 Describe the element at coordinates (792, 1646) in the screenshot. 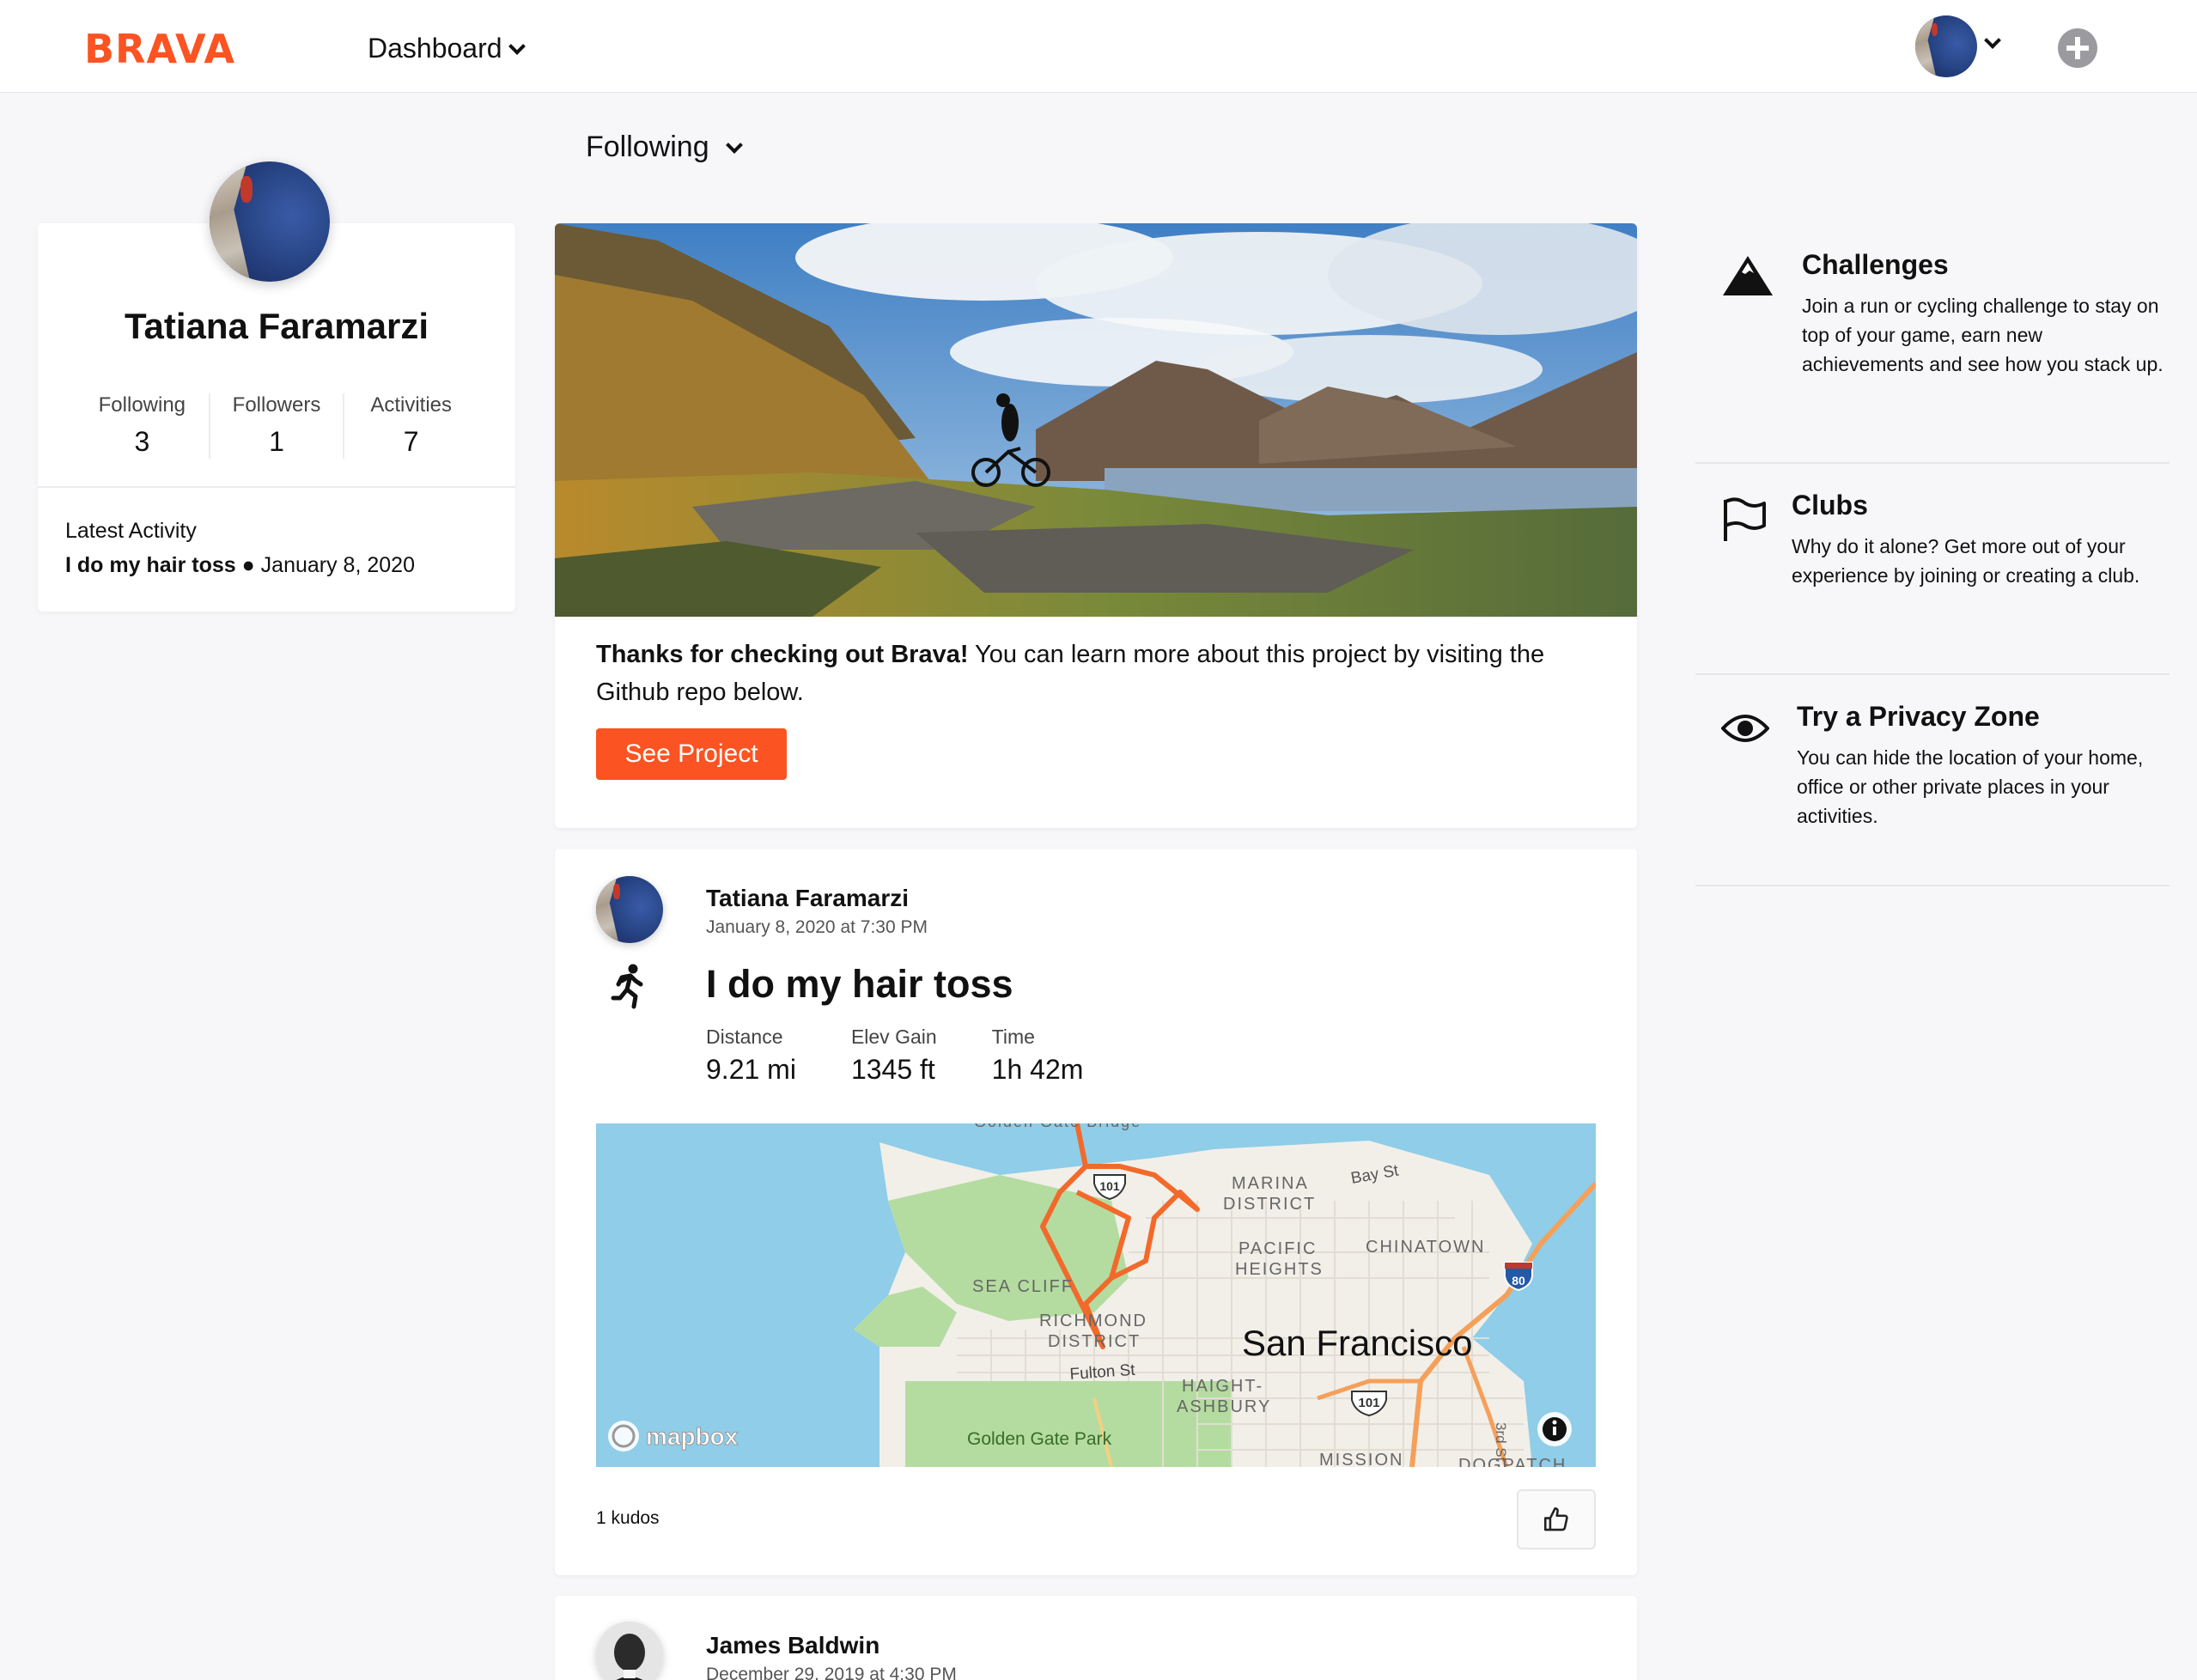

I see `activity-author: James Baldwin` at that location.